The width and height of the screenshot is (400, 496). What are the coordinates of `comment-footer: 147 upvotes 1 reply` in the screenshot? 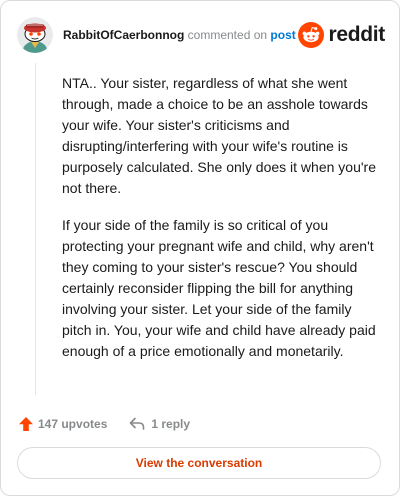 It's located at (104, 424).